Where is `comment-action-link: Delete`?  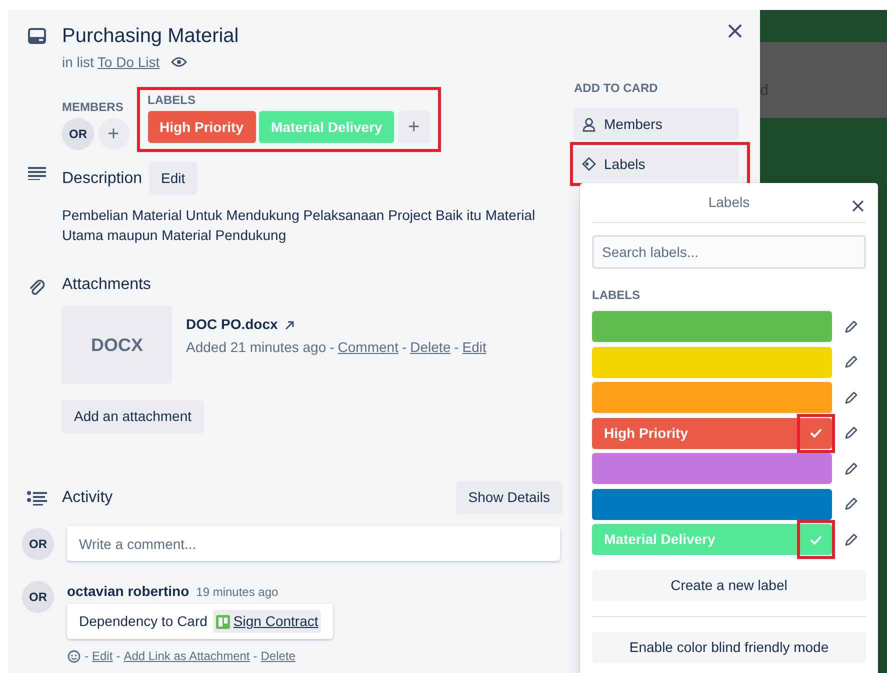
comment-action-link: Delete is located at coordinates (278, 656).